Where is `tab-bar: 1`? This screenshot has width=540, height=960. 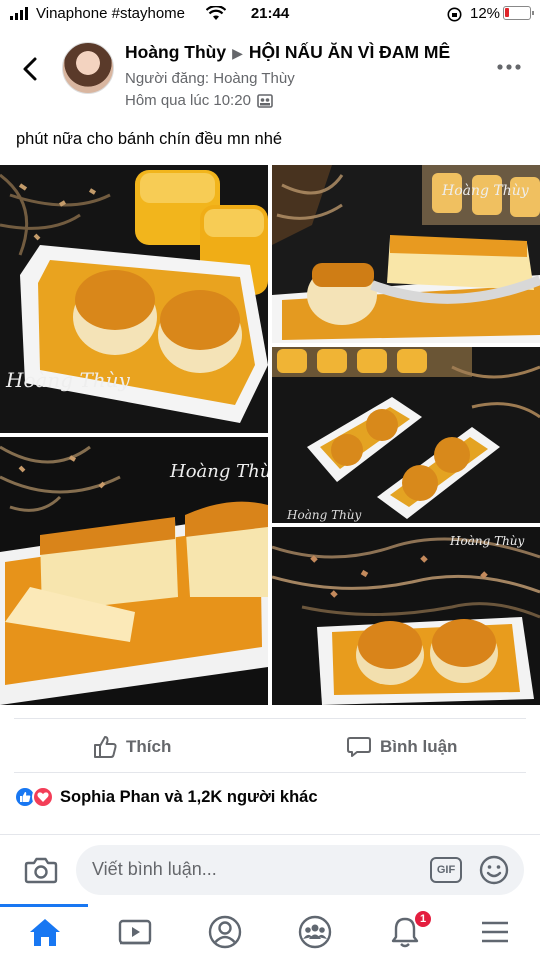
tab-bar: 1 is located at coordinates (270, 932).